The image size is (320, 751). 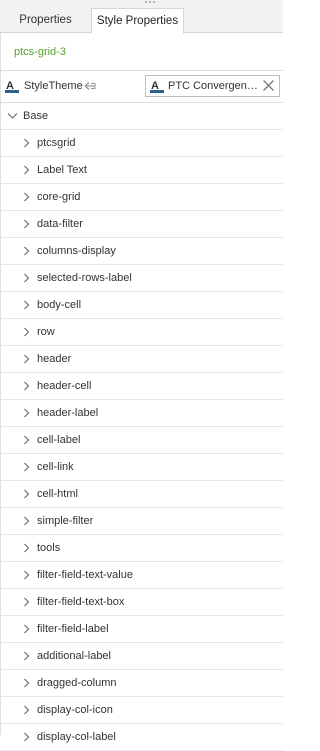 I want to click on style-theme-value: PTC Convergence Theme, so click(x=213, y=86).